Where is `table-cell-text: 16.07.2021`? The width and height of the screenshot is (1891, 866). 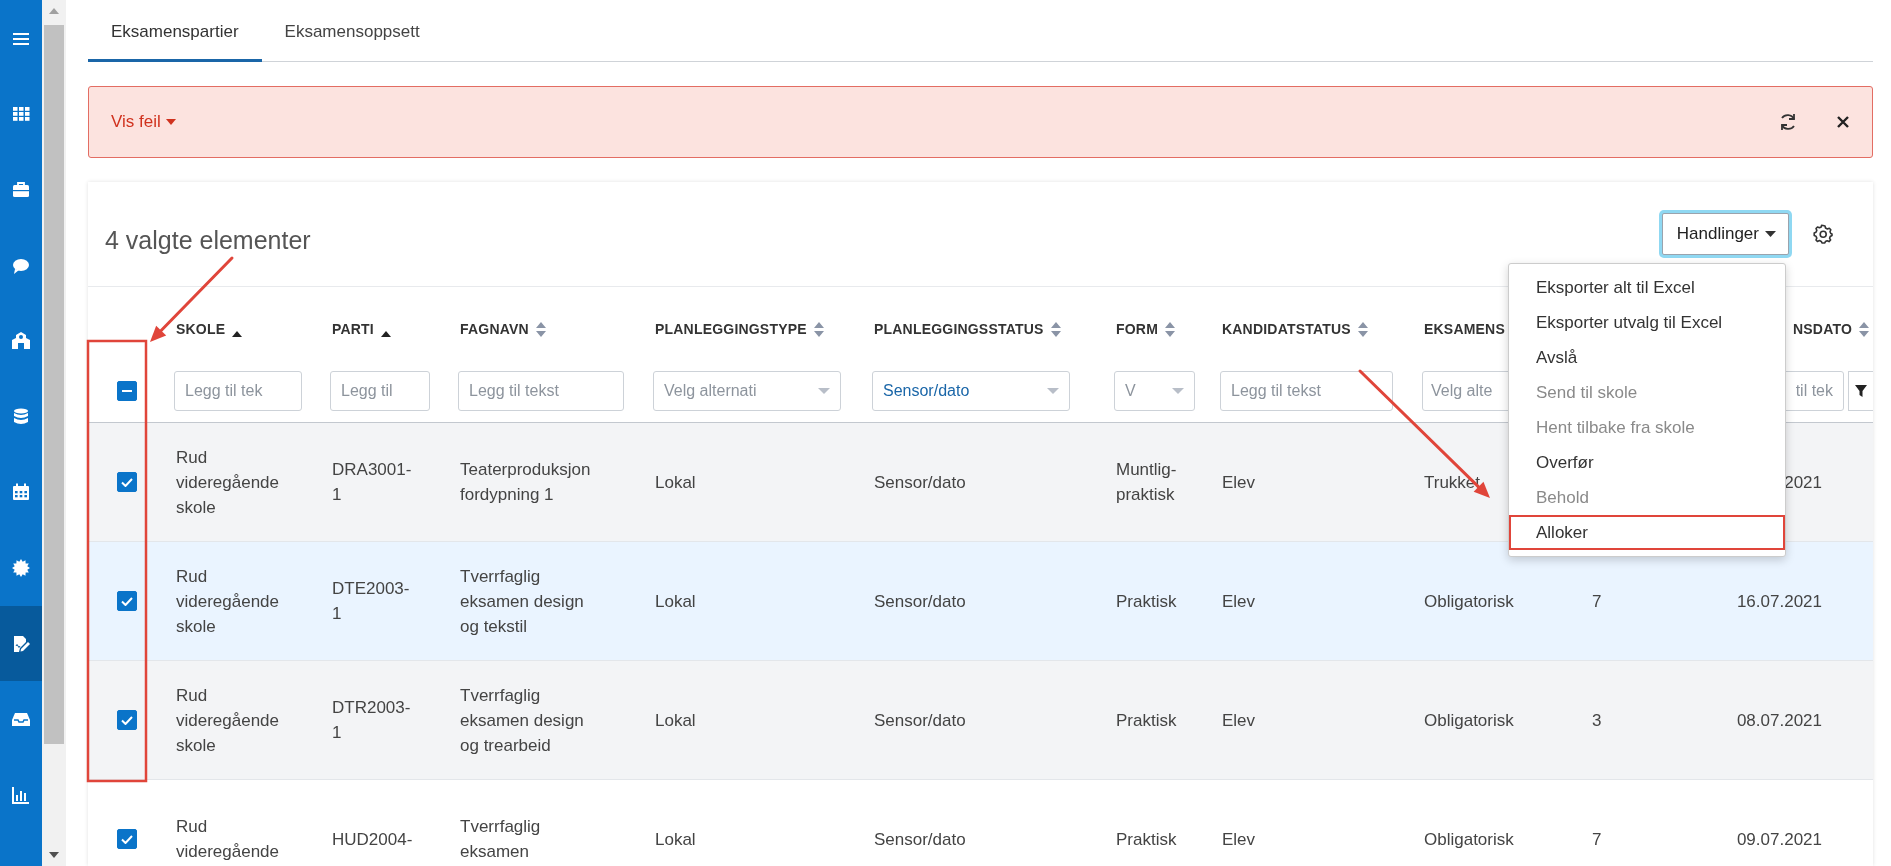
table-cell-text: 16.07.2021 is located at coordinates (1779, 601).